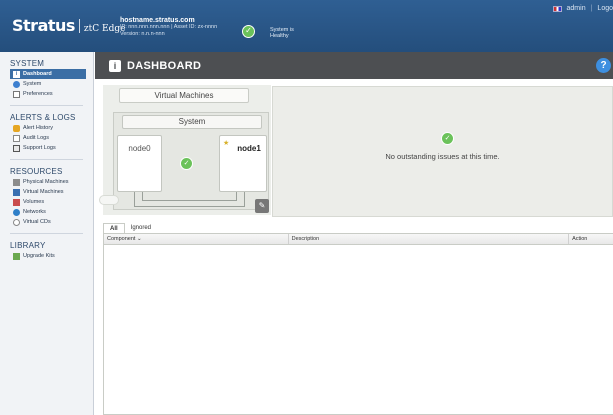 Image resolution: width=613 pixels, height=415 pixels. What do you see at coordinates (51, 202) in the screenshot?
I see `sidebar-item-volumes: Volumes` at bounding box center [51, 202].